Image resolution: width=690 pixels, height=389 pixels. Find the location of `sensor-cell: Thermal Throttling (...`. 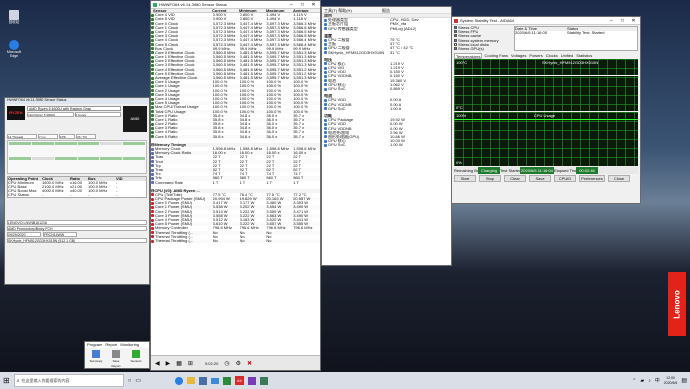

sensor-cell: Thermal Throttling (... is located at coordinates (174, 240).